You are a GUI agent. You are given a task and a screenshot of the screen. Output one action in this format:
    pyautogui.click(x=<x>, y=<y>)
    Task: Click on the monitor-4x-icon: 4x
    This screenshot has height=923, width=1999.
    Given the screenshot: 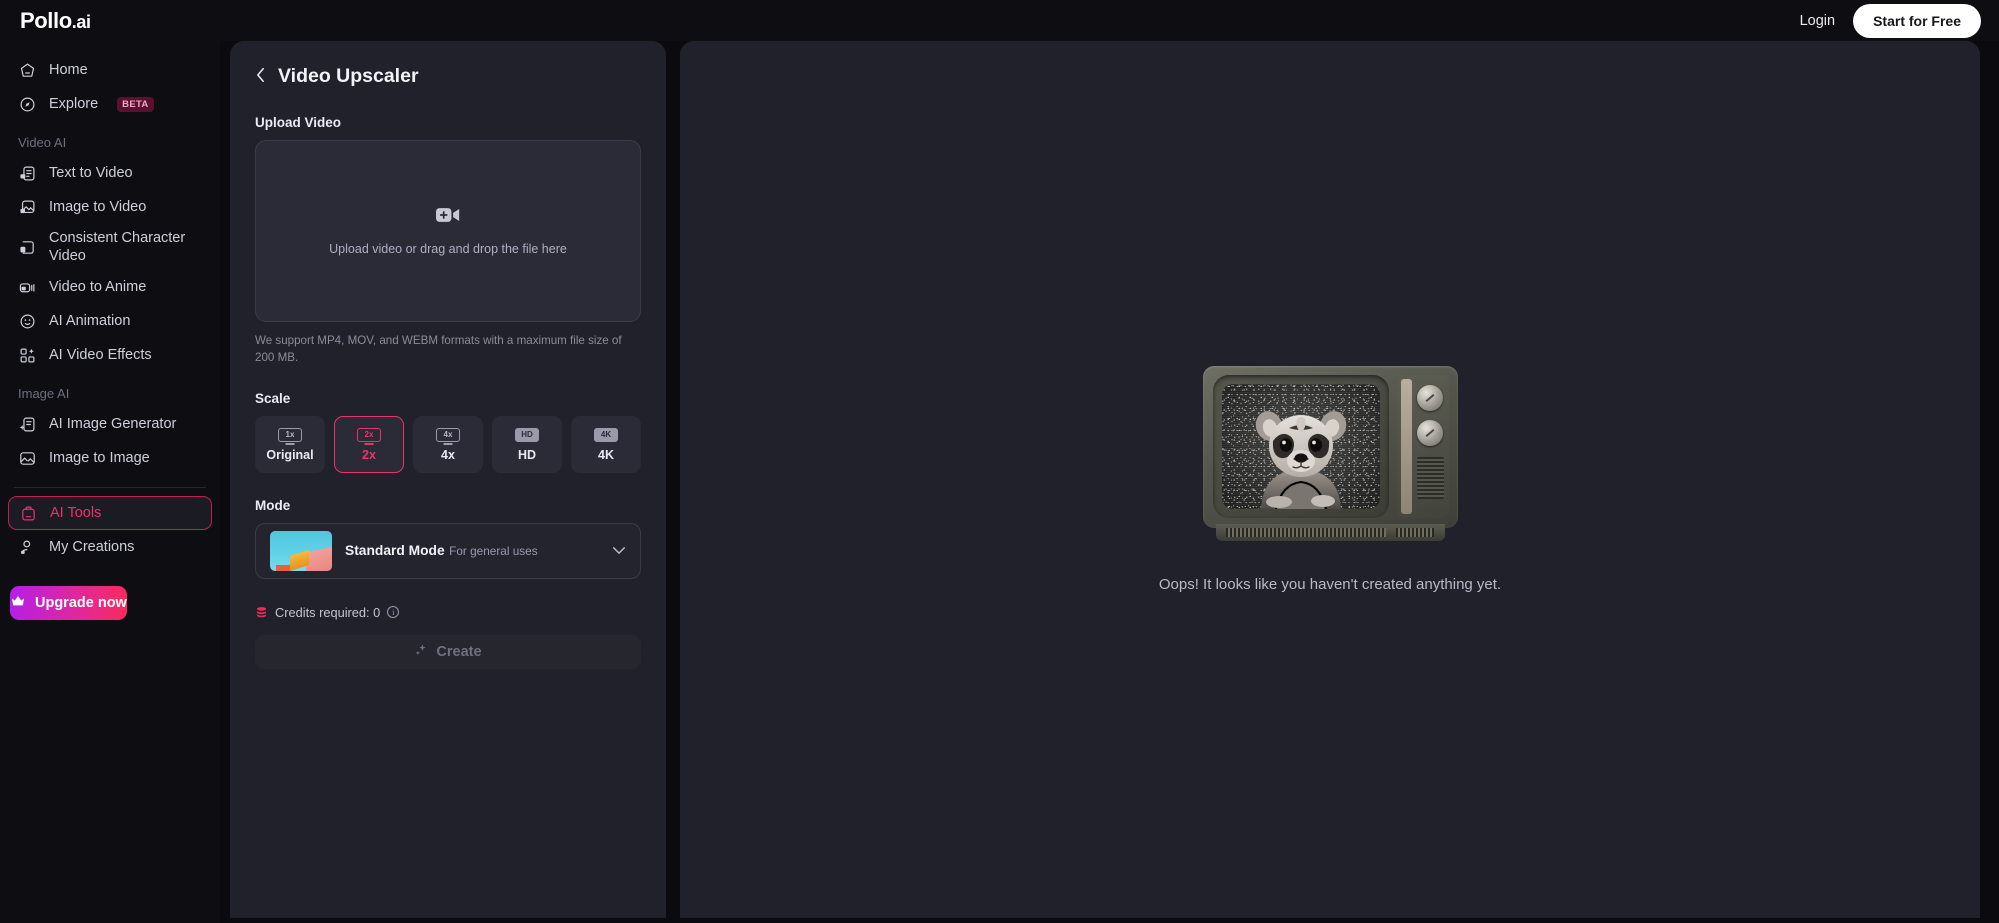 What is the action you would take?
    pyautogui.click(x=448, y=435)
    